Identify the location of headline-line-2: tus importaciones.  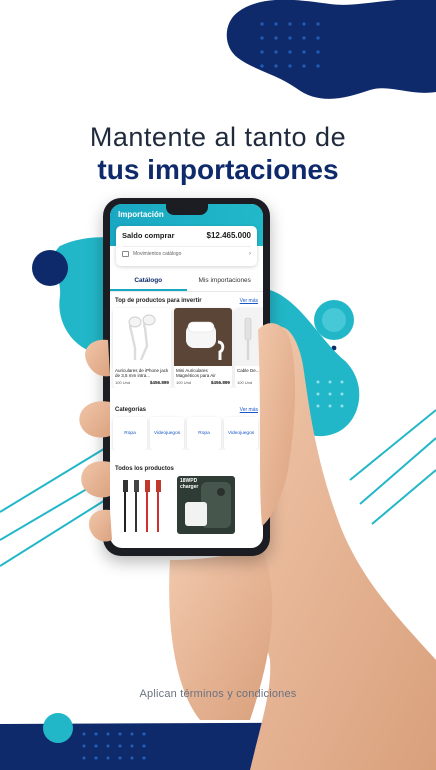
(218, 169).